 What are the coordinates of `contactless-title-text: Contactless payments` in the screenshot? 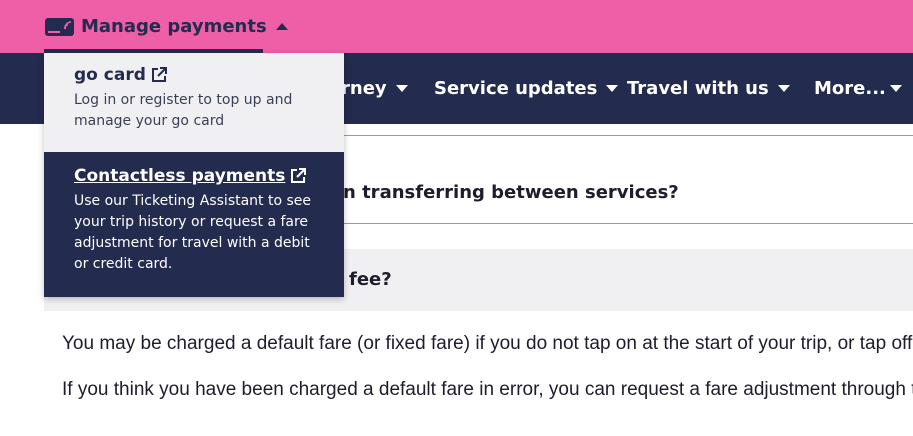 It's located at (180, 176).